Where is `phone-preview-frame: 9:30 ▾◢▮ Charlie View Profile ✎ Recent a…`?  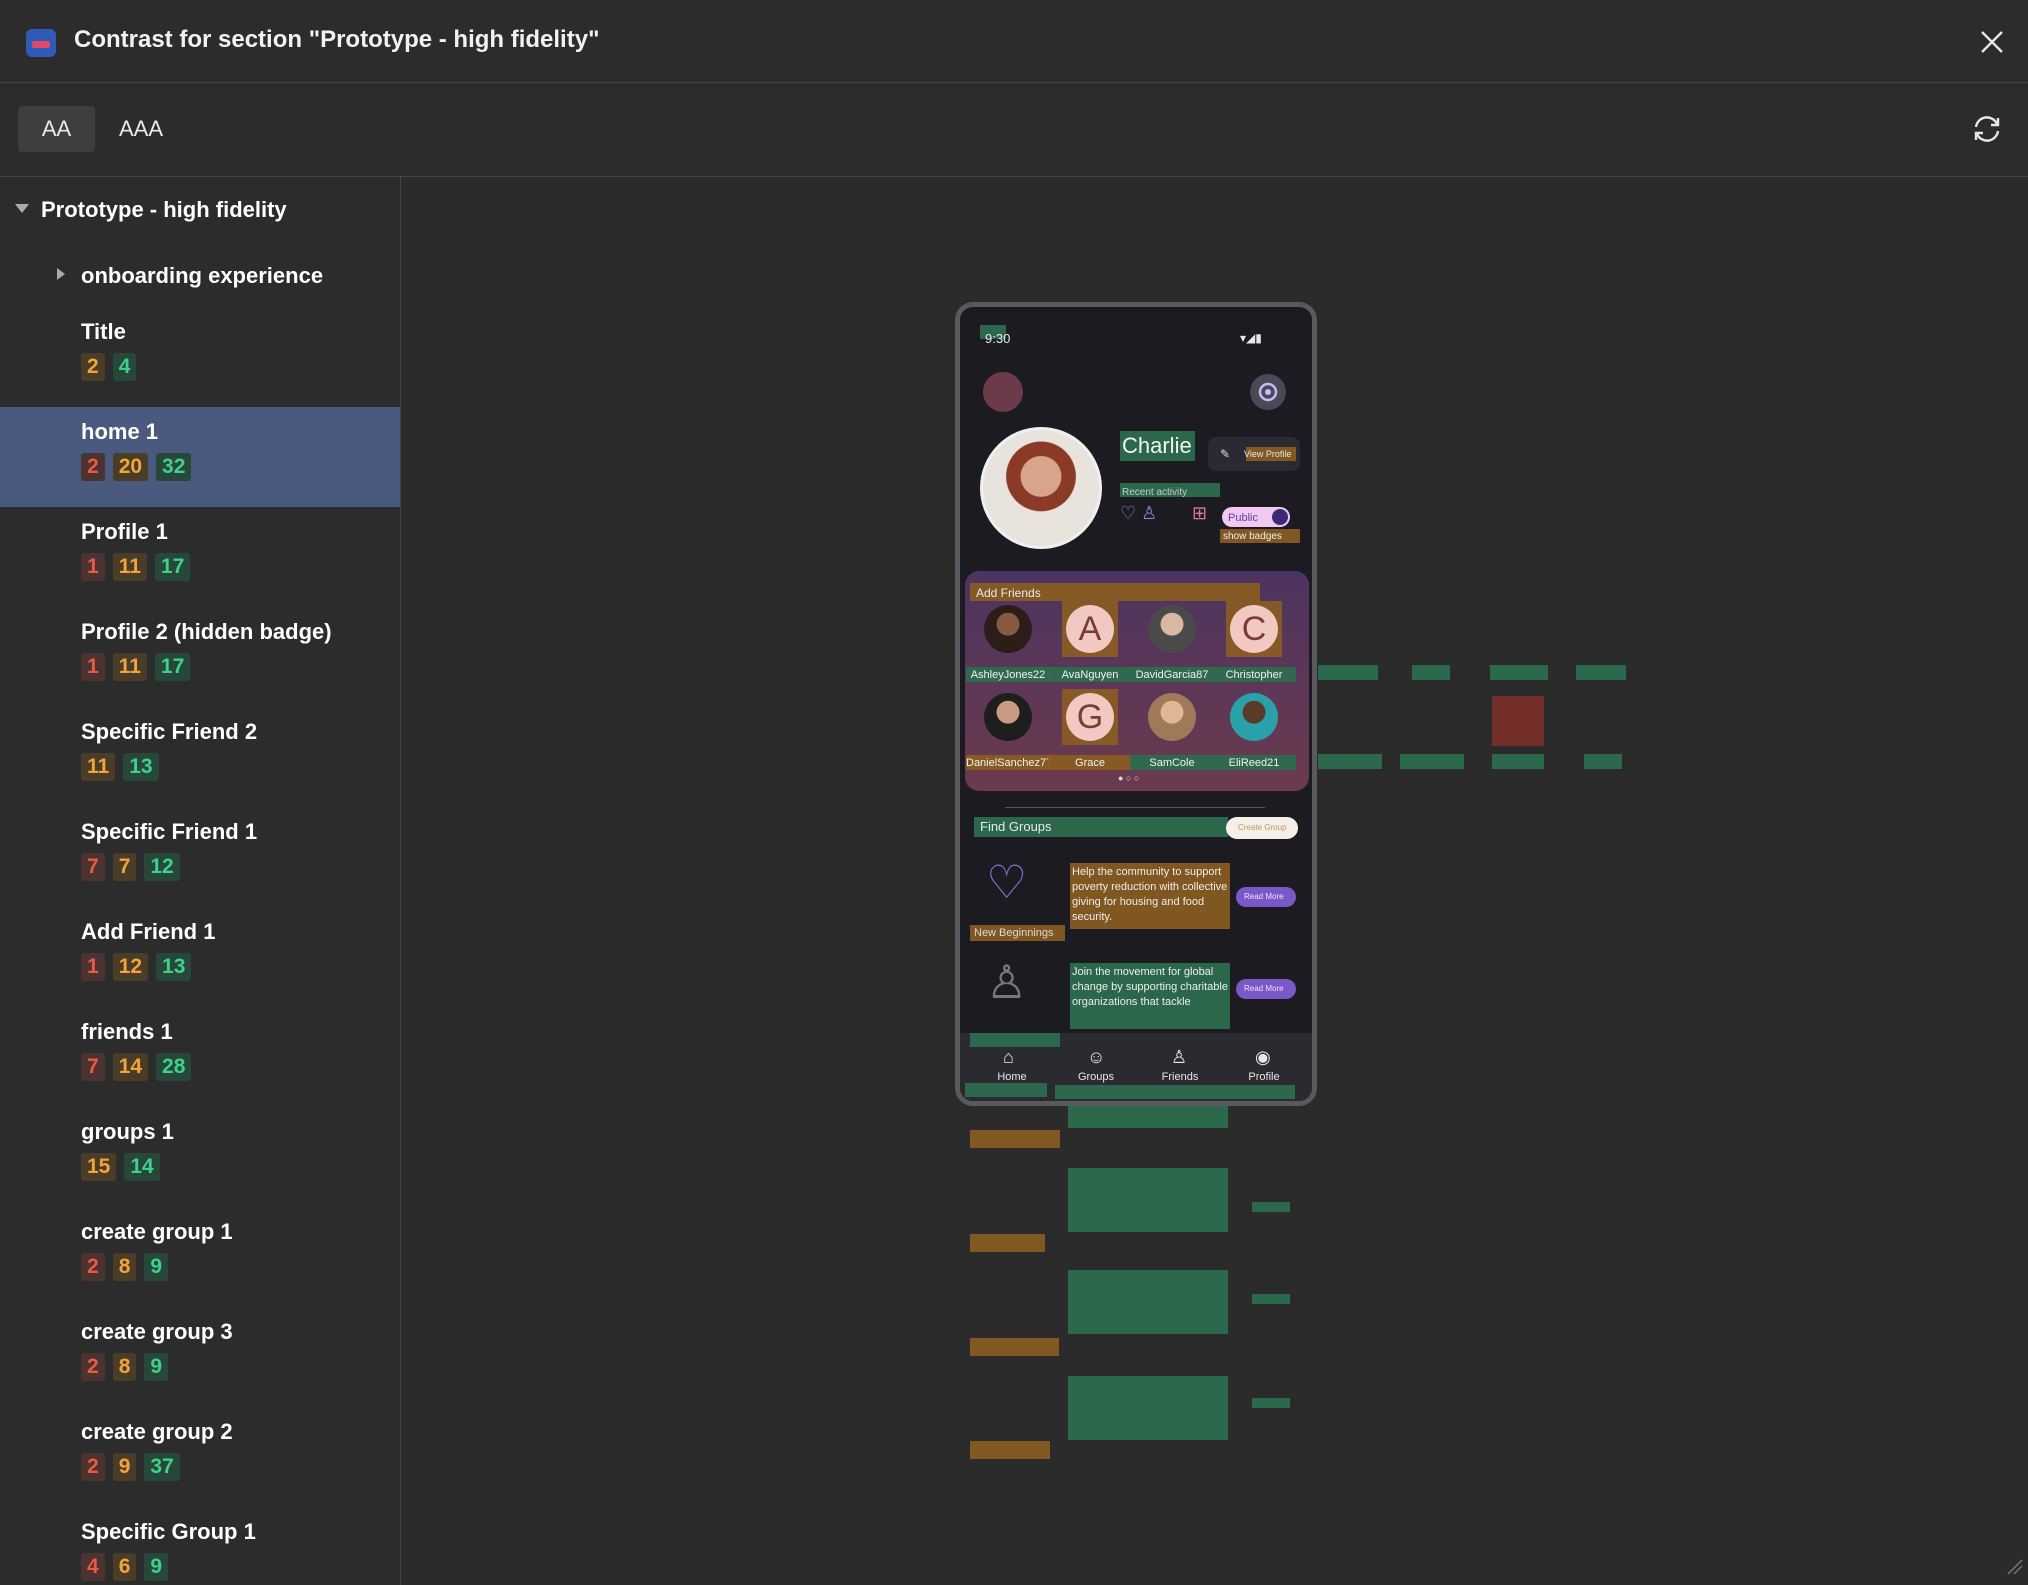 phone-preview-frame: 9:30 ▾◢▮ Charlie View Profile ✎ Recent a… is located at coordinates (1136, 704).